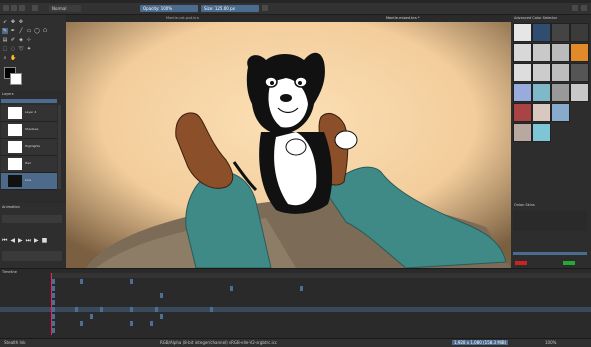 The height and width of the screenshot is (347, 591). Describe the element at coordinates (550, 342) in the screenshot. I see `zoom-level: 100%` at that location.